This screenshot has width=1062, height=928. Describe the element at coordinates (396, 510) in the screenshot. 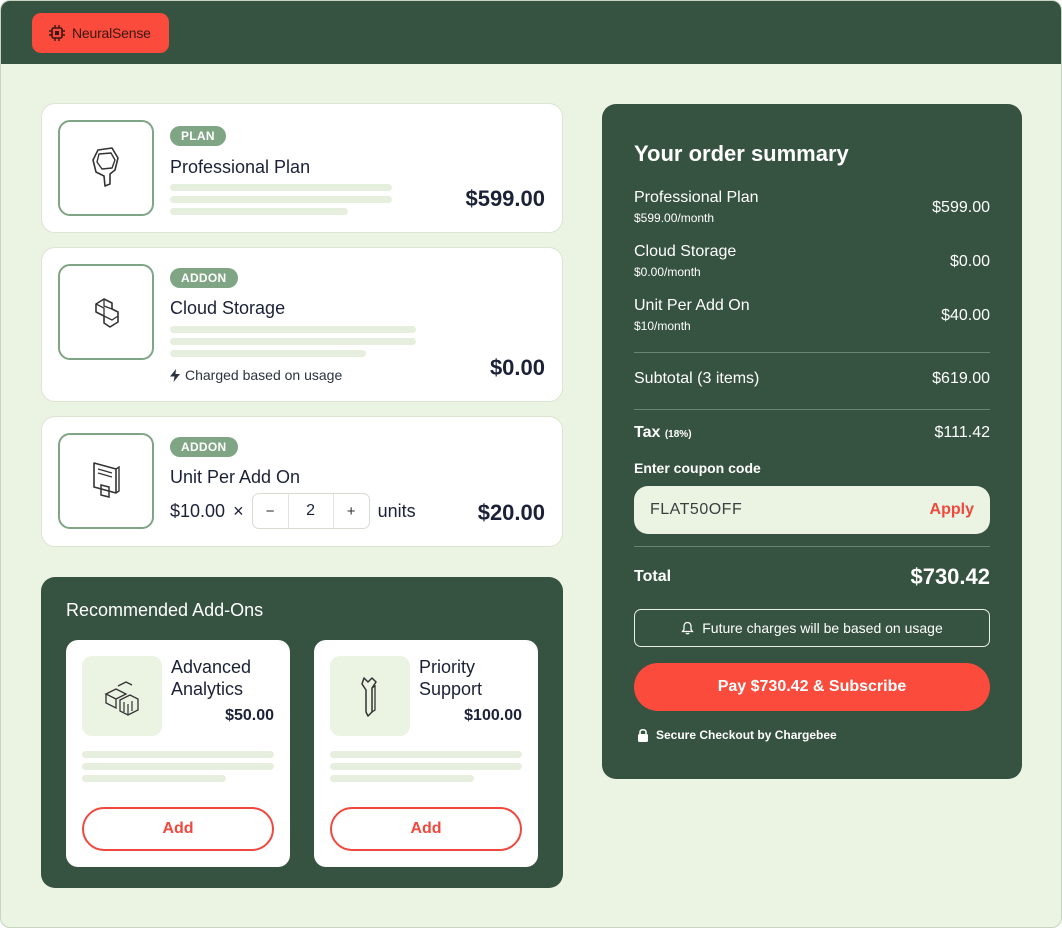

I see `units-label: units` at that location.